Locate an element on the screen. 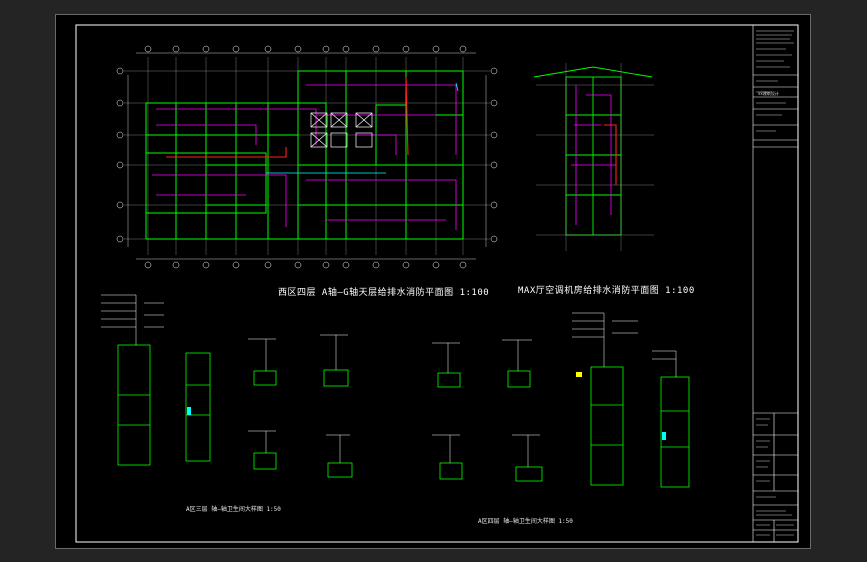 This screenshot has height=562, width=867. title-block is located at coordinates (775, 283).